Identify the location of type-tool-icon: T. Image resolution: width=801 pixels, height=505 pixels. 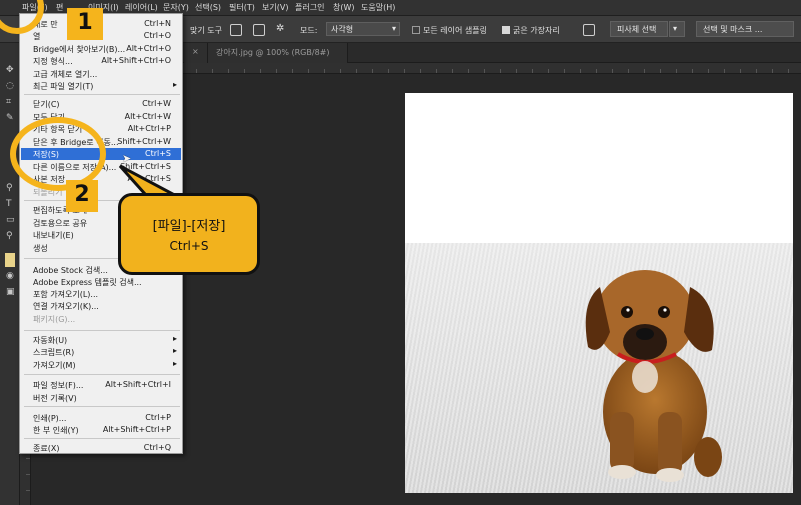
(9, 204).